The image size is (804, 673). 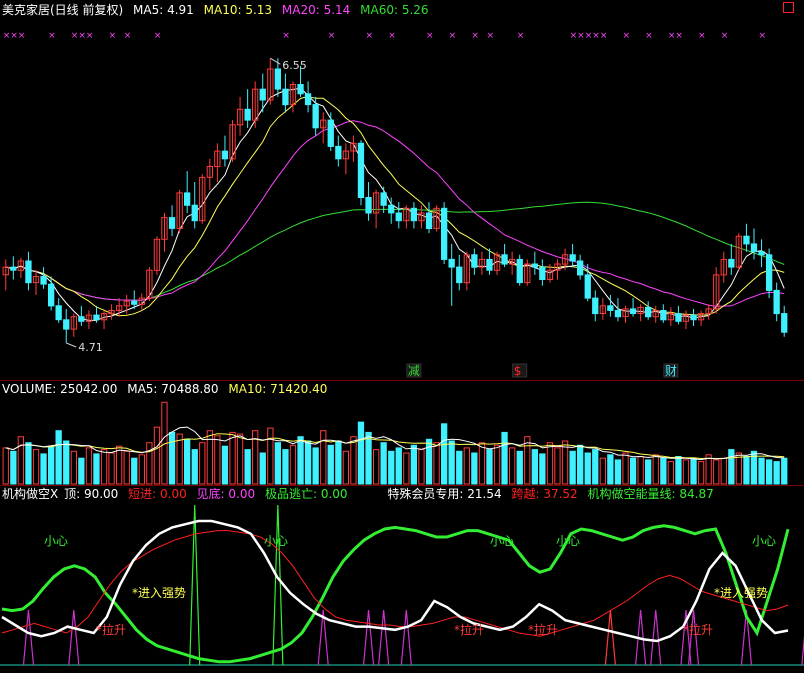 I want to click on high-price-label: 6.55, so click(x=294, y=65).